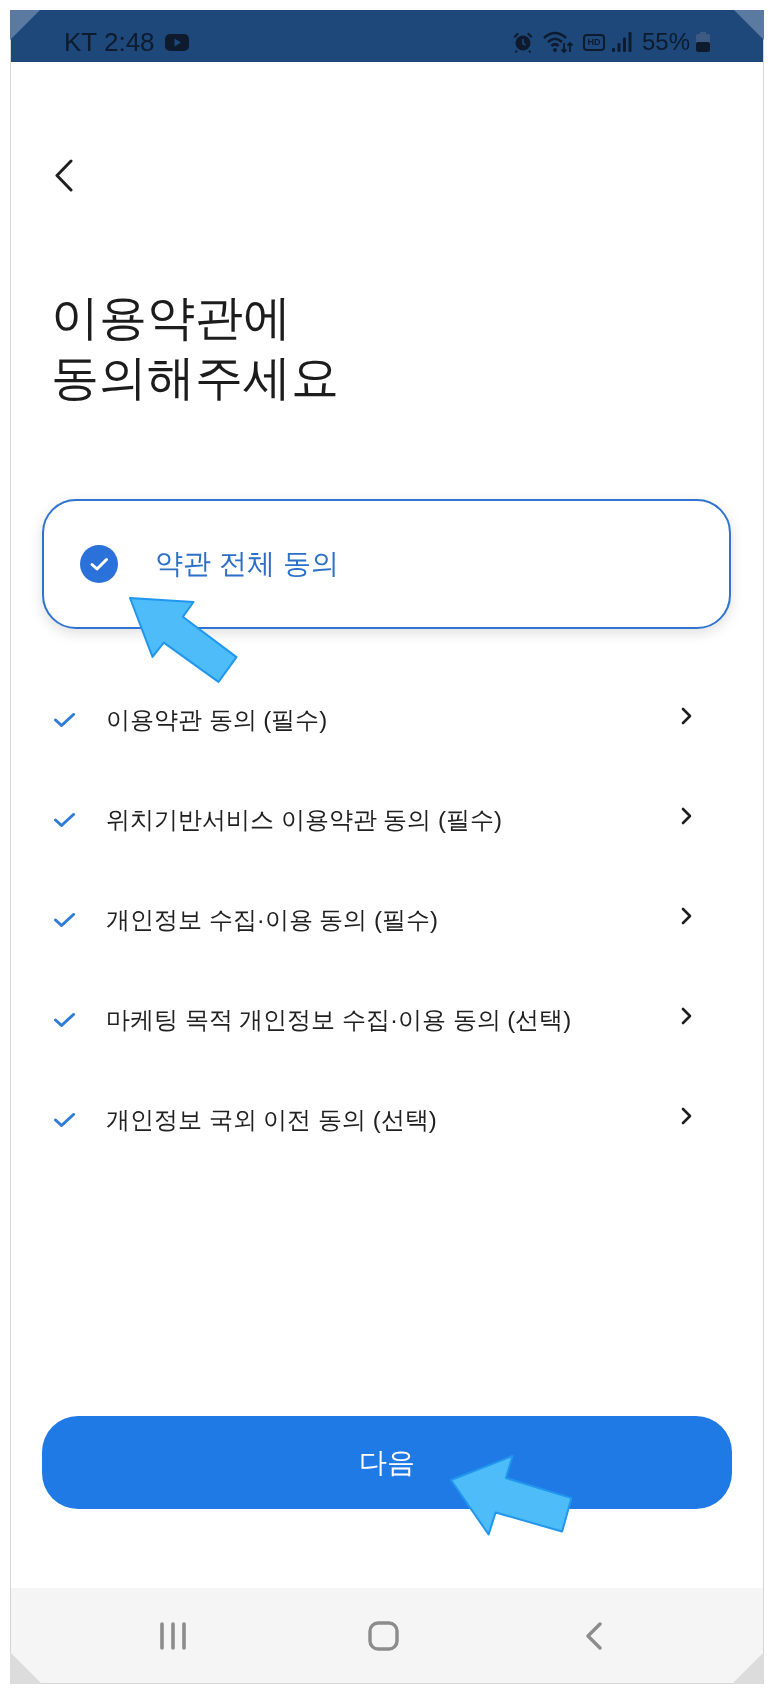  I want to click on battery-percent: 55%, so click(665, 42).